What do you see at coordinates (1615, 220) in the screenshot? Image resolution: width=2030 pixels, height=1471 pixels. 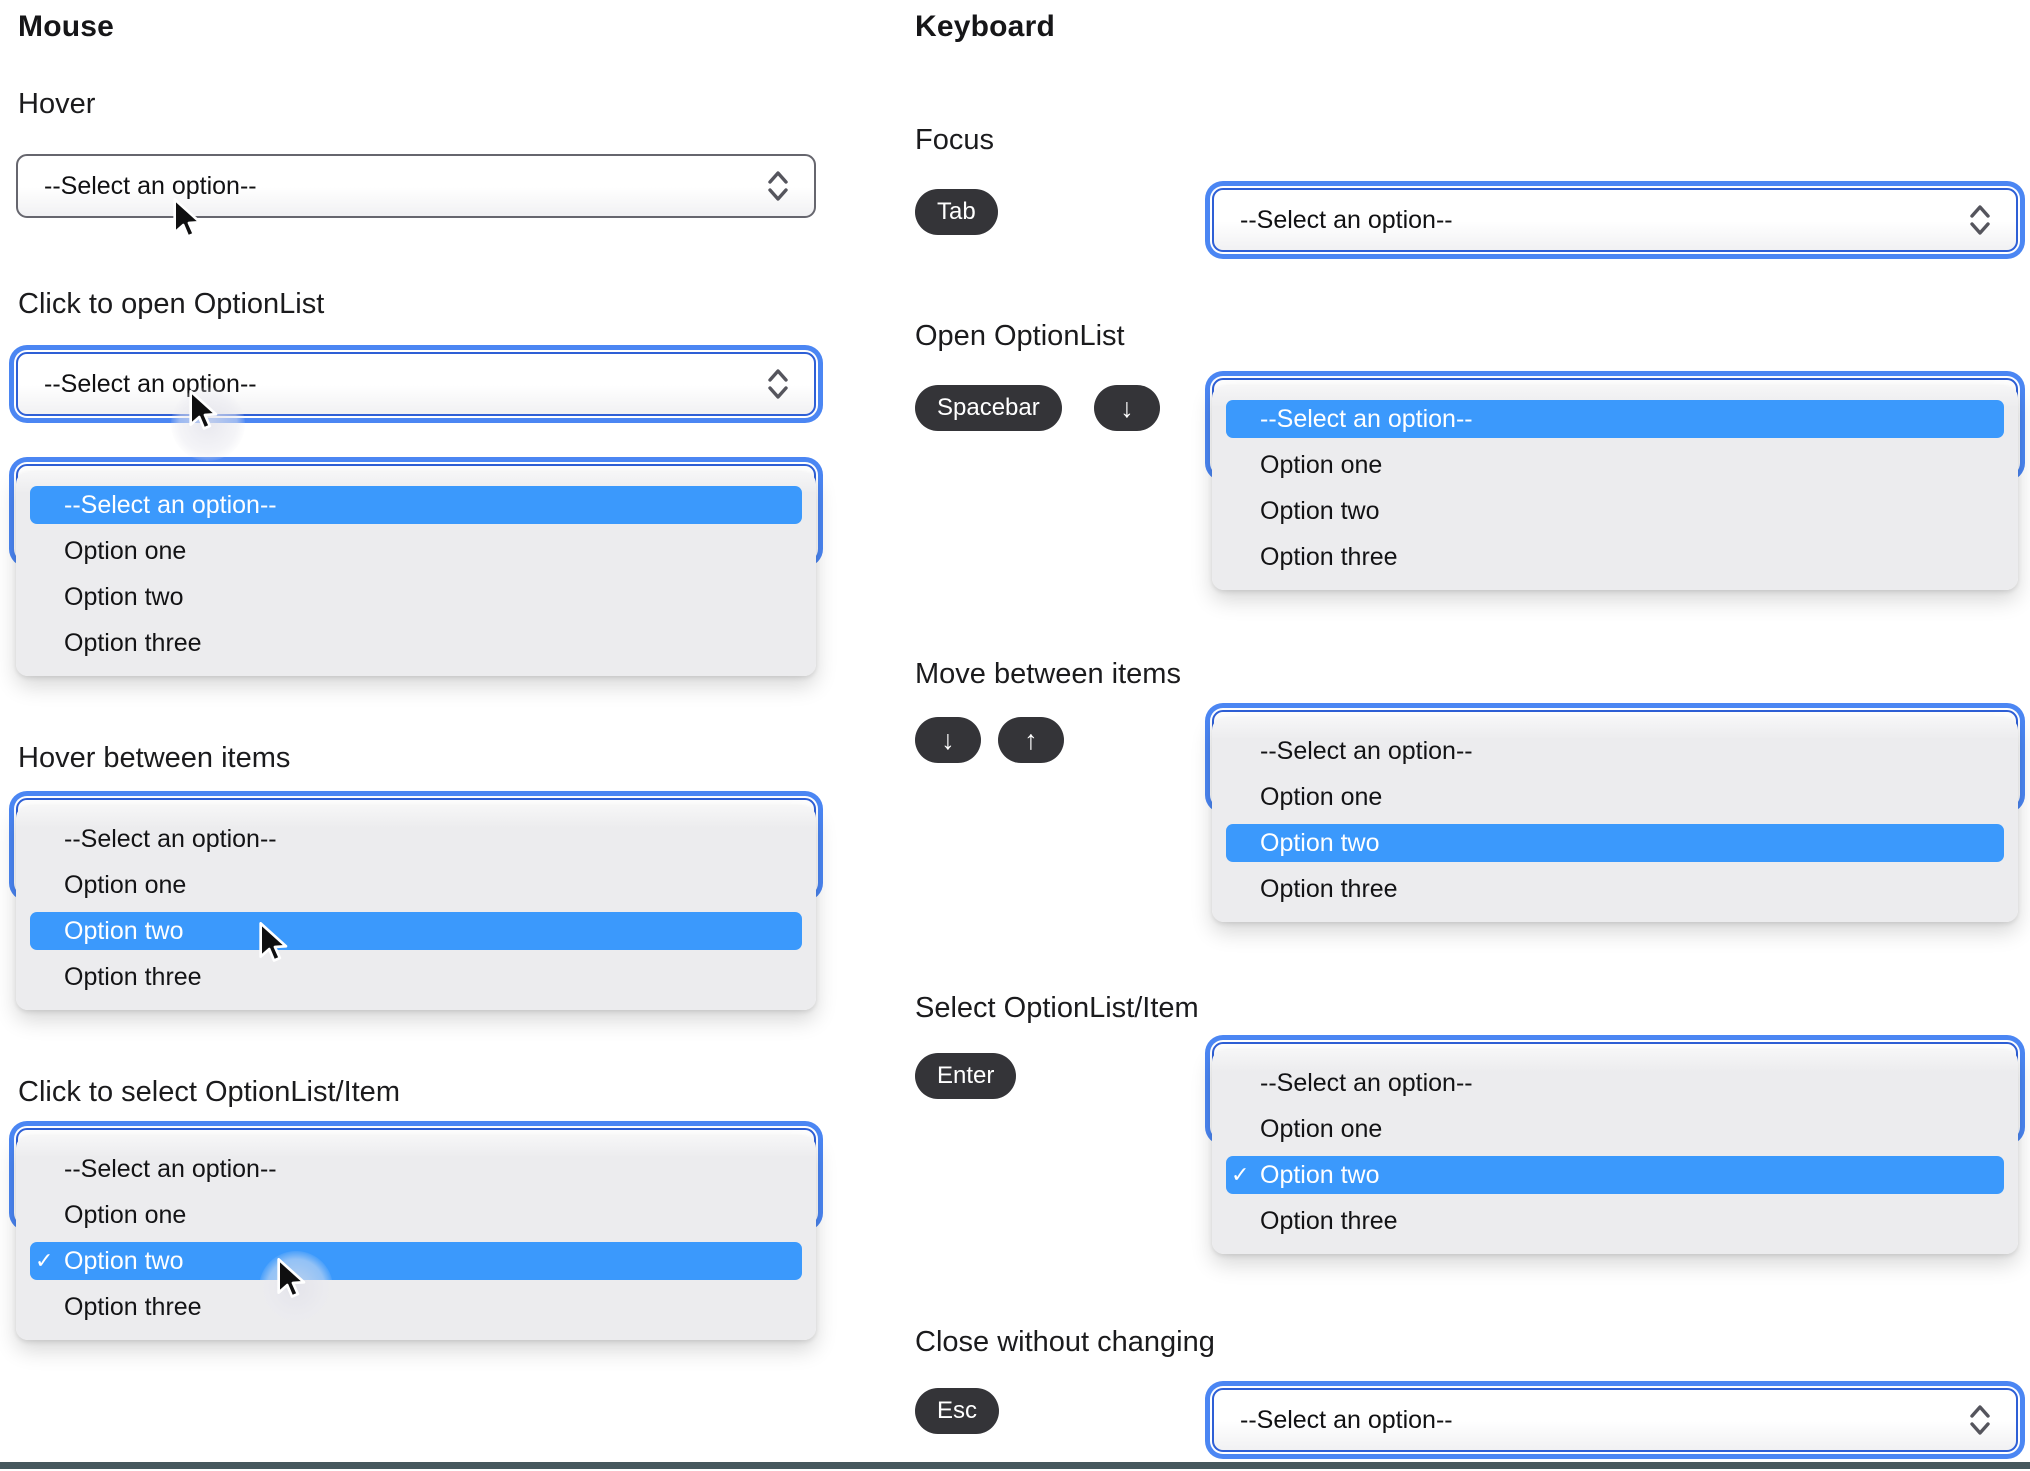 I see `focus-select: --Select an option--` at bounding box center [1615, 220].